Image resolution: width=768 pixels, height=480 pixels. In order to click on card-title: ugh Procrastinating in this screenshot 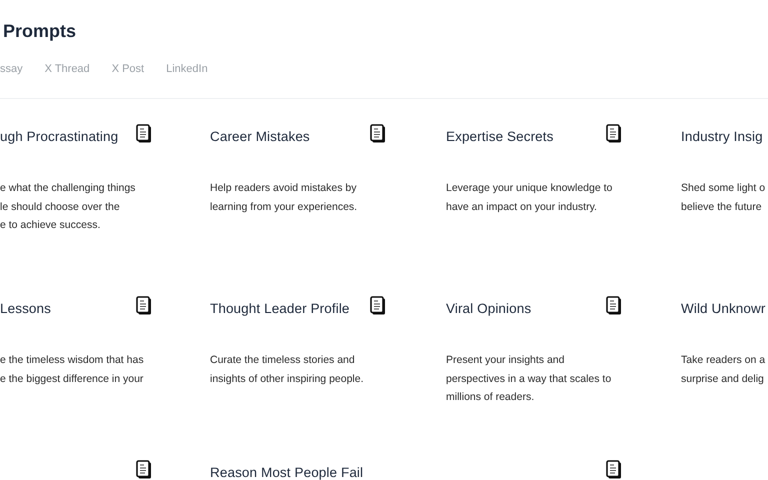, I will do `click(59, 136)`.